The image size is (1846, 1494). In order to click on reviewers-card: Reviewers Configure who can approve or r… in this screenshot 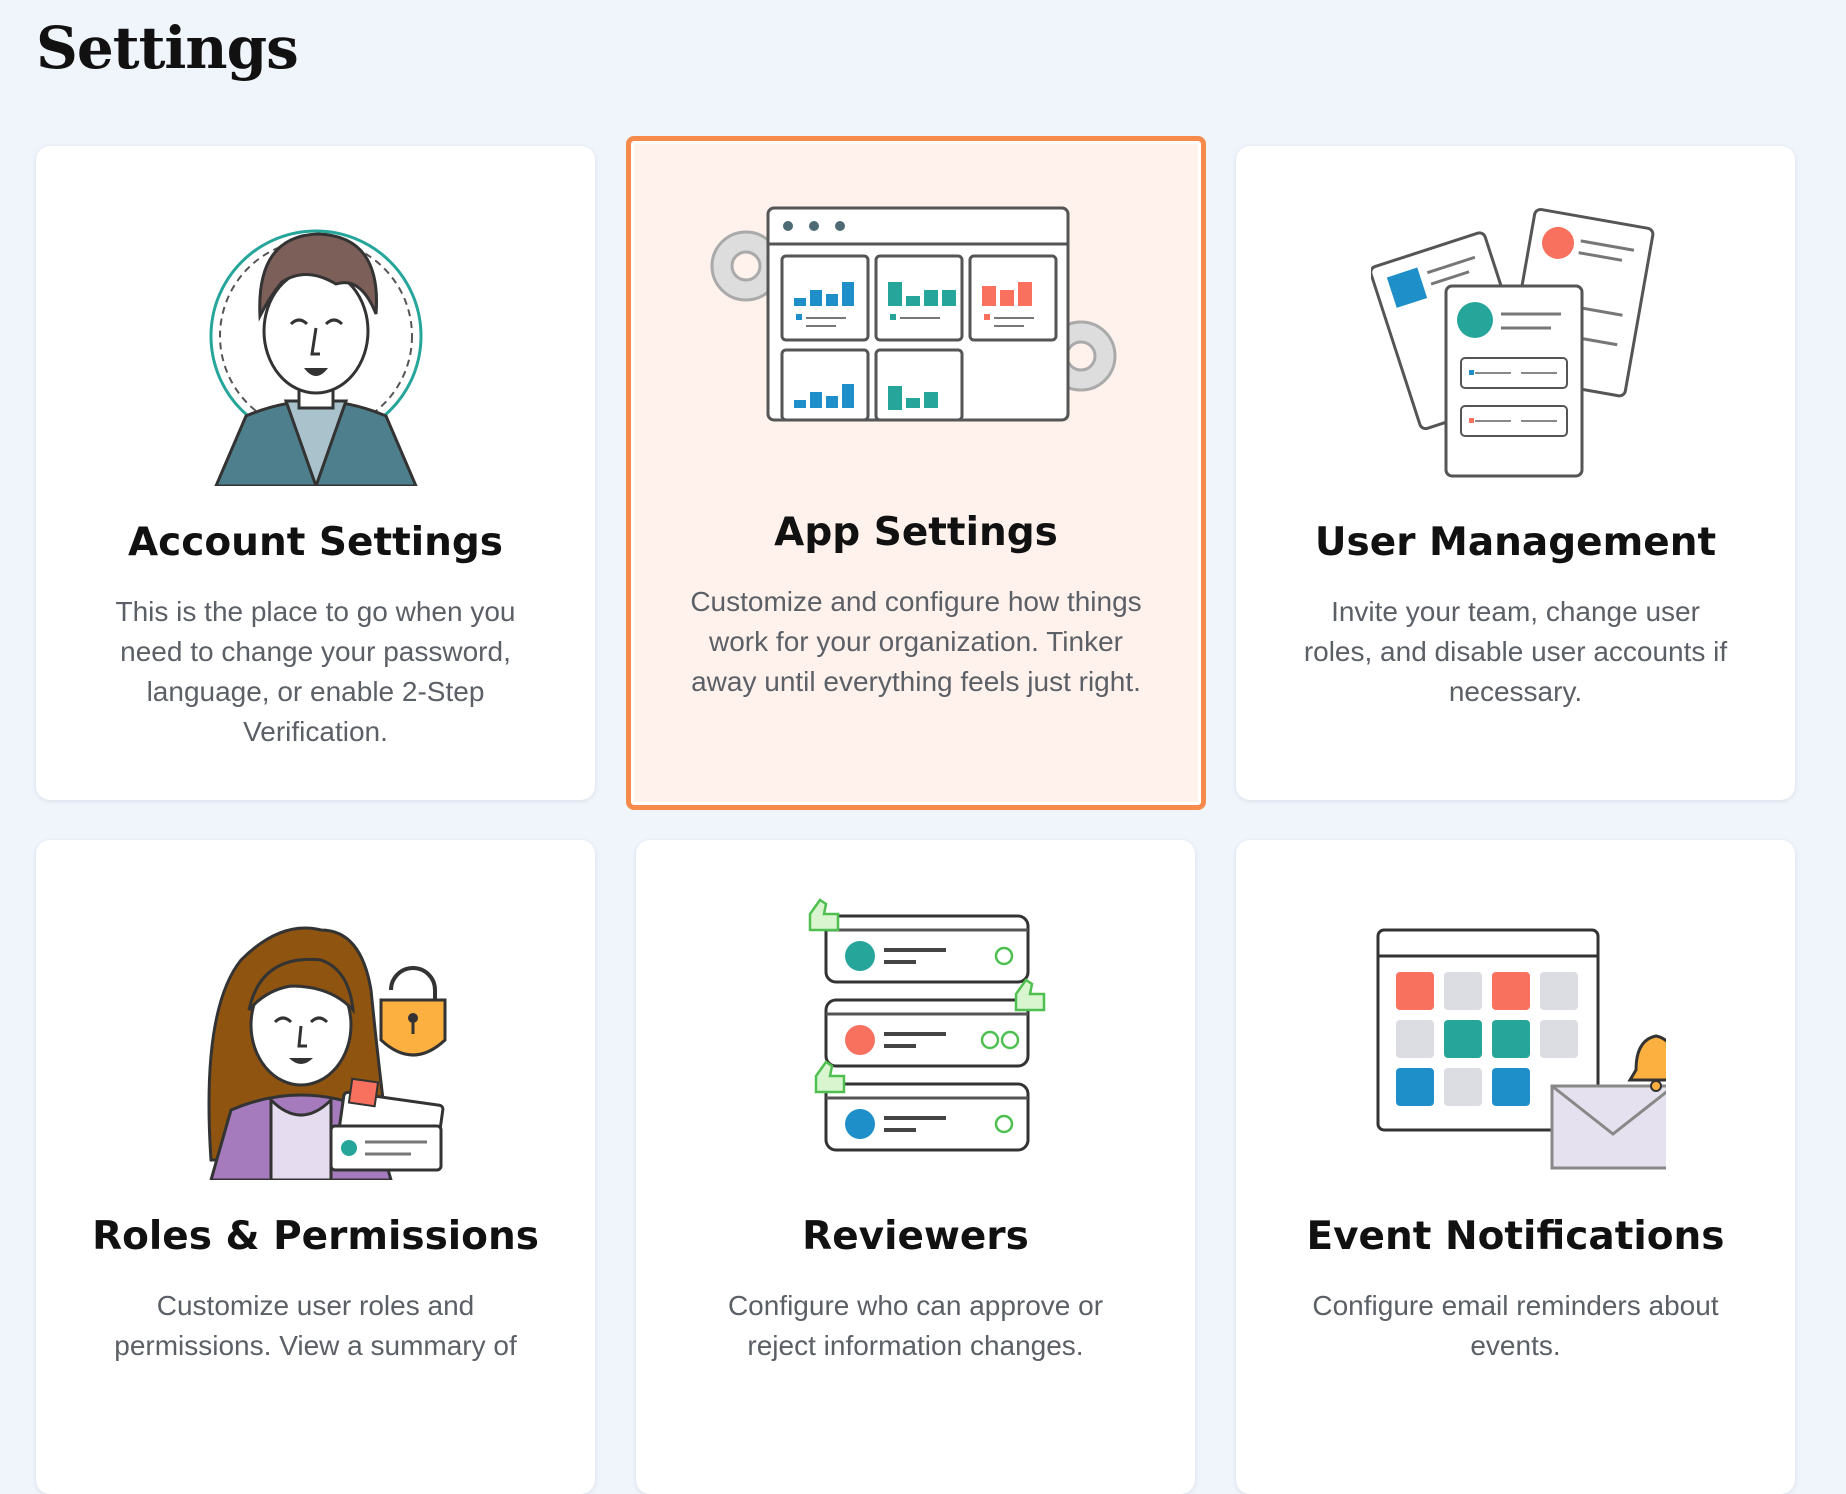, I will do `click(915, 1167)`.